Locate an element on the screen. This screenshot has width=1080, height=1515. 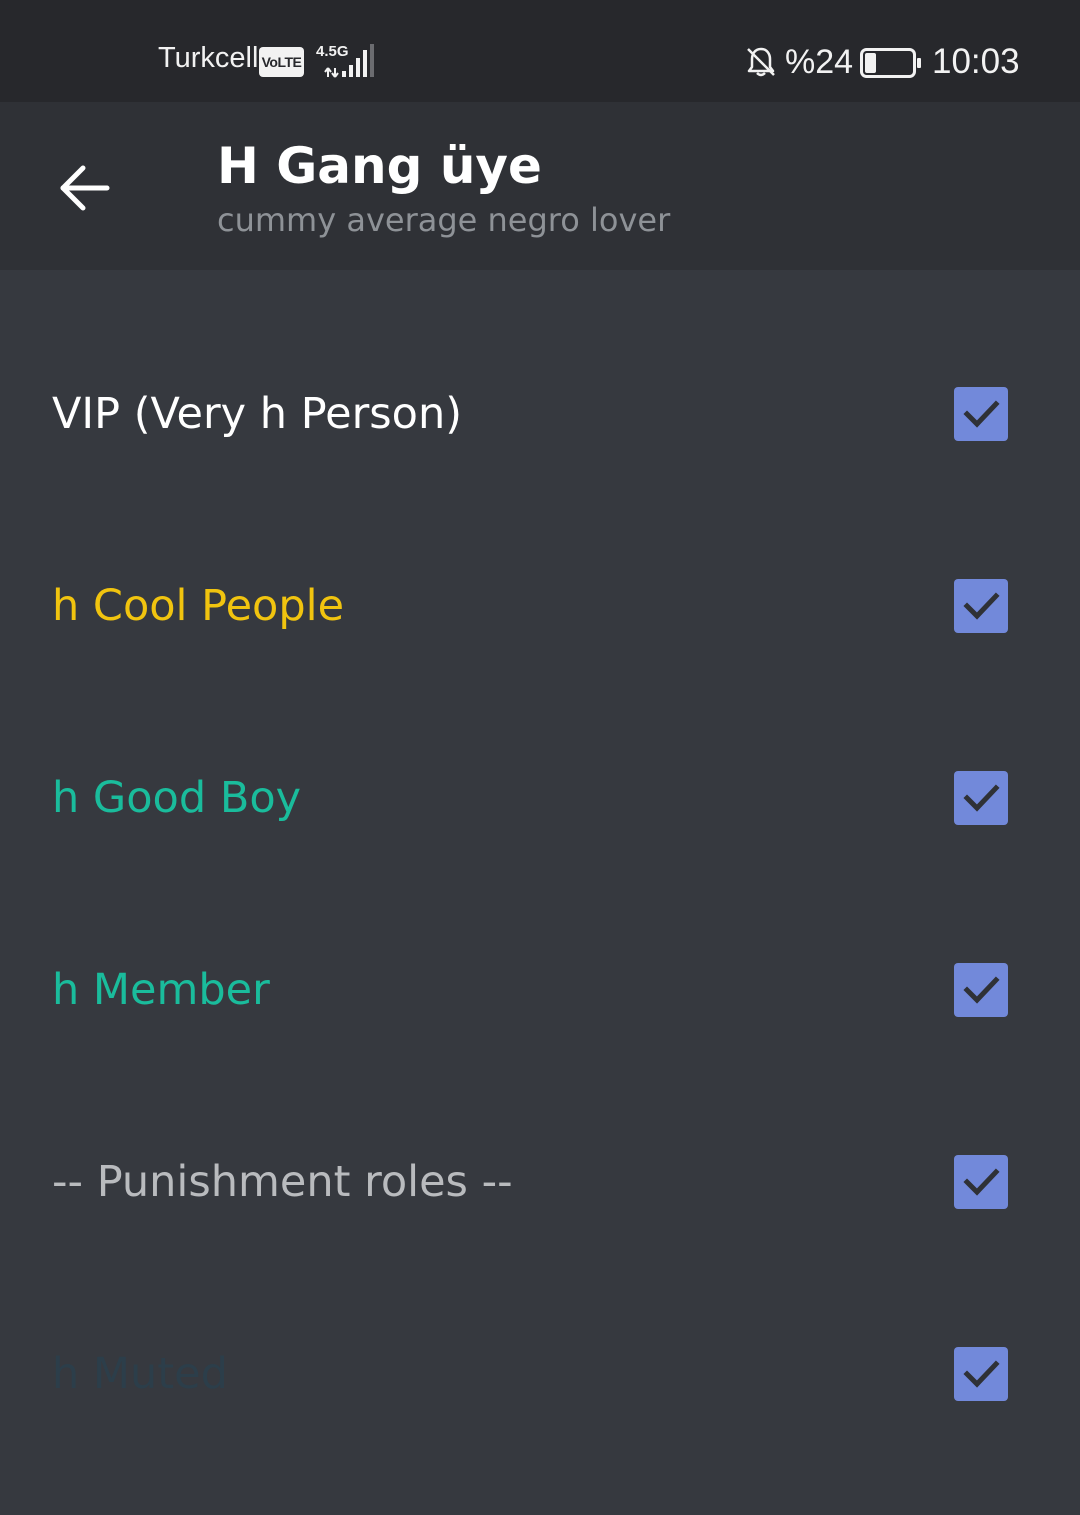
clock: 10:03 is located at coordinates (976, 61).